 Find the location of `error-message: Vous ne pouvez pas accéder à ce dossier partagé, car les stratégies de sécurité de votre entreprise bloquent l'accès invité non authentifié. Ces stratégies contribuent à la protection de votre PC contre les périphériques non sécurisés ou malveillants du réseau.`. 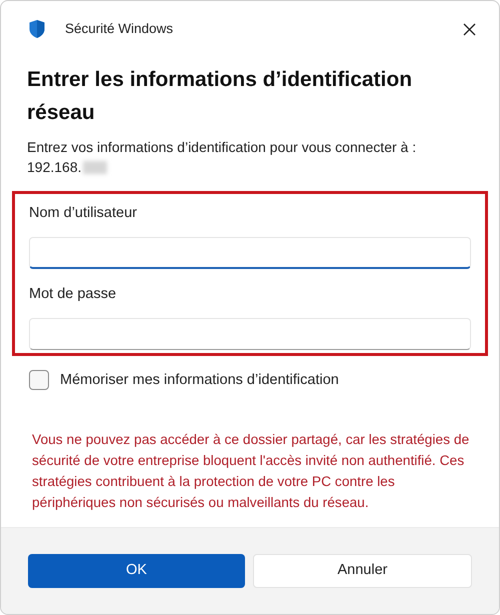

error-message: Vous ne pouvez pas accéder à ce dossier partagé, car les stratégies de sécurité de votre entreprise bloquent l'accès invité non authentifié. Ces stratégies contribuent à la protection de votre PC contre les périphériques non sécurisés ou malveillants du réseau. is located at coordinates (250, 471).